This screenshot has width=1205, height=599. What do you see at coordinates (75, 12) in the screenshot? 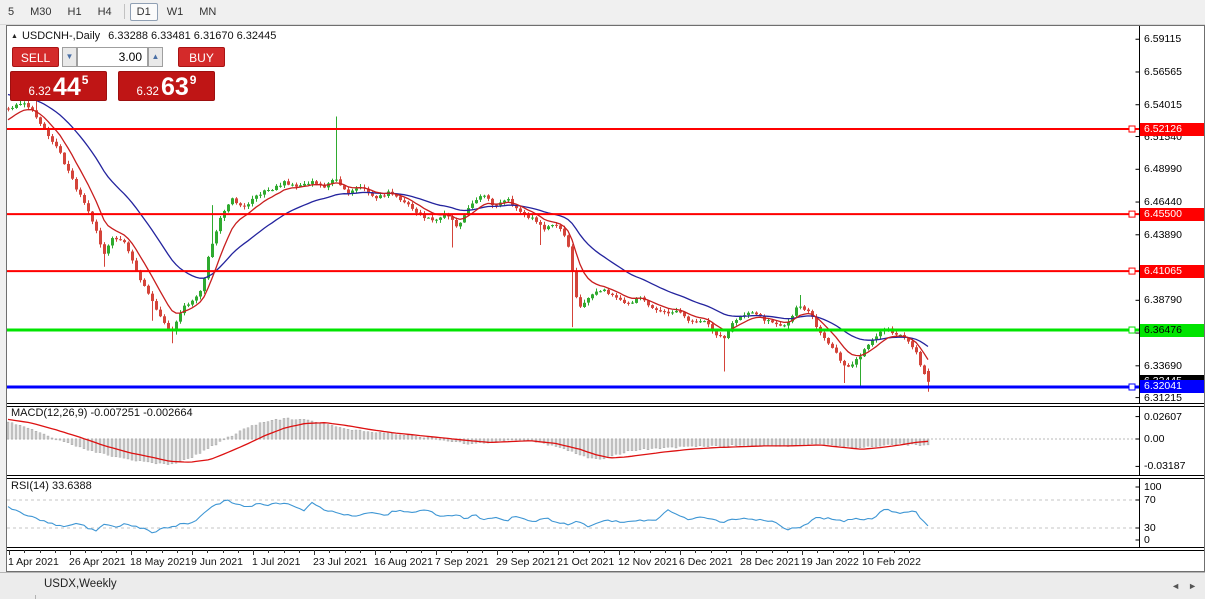
I see `timeframe-button-h1: H1` at bounding box center [75, 12].